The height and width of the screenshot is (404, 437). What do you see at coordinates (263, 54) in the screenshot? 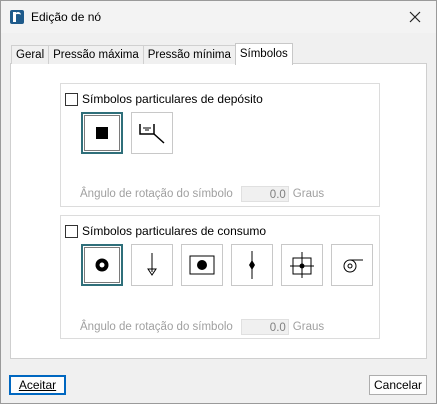
I see `tab-simbolos: Símbolos` at bounding box center [263, 54].